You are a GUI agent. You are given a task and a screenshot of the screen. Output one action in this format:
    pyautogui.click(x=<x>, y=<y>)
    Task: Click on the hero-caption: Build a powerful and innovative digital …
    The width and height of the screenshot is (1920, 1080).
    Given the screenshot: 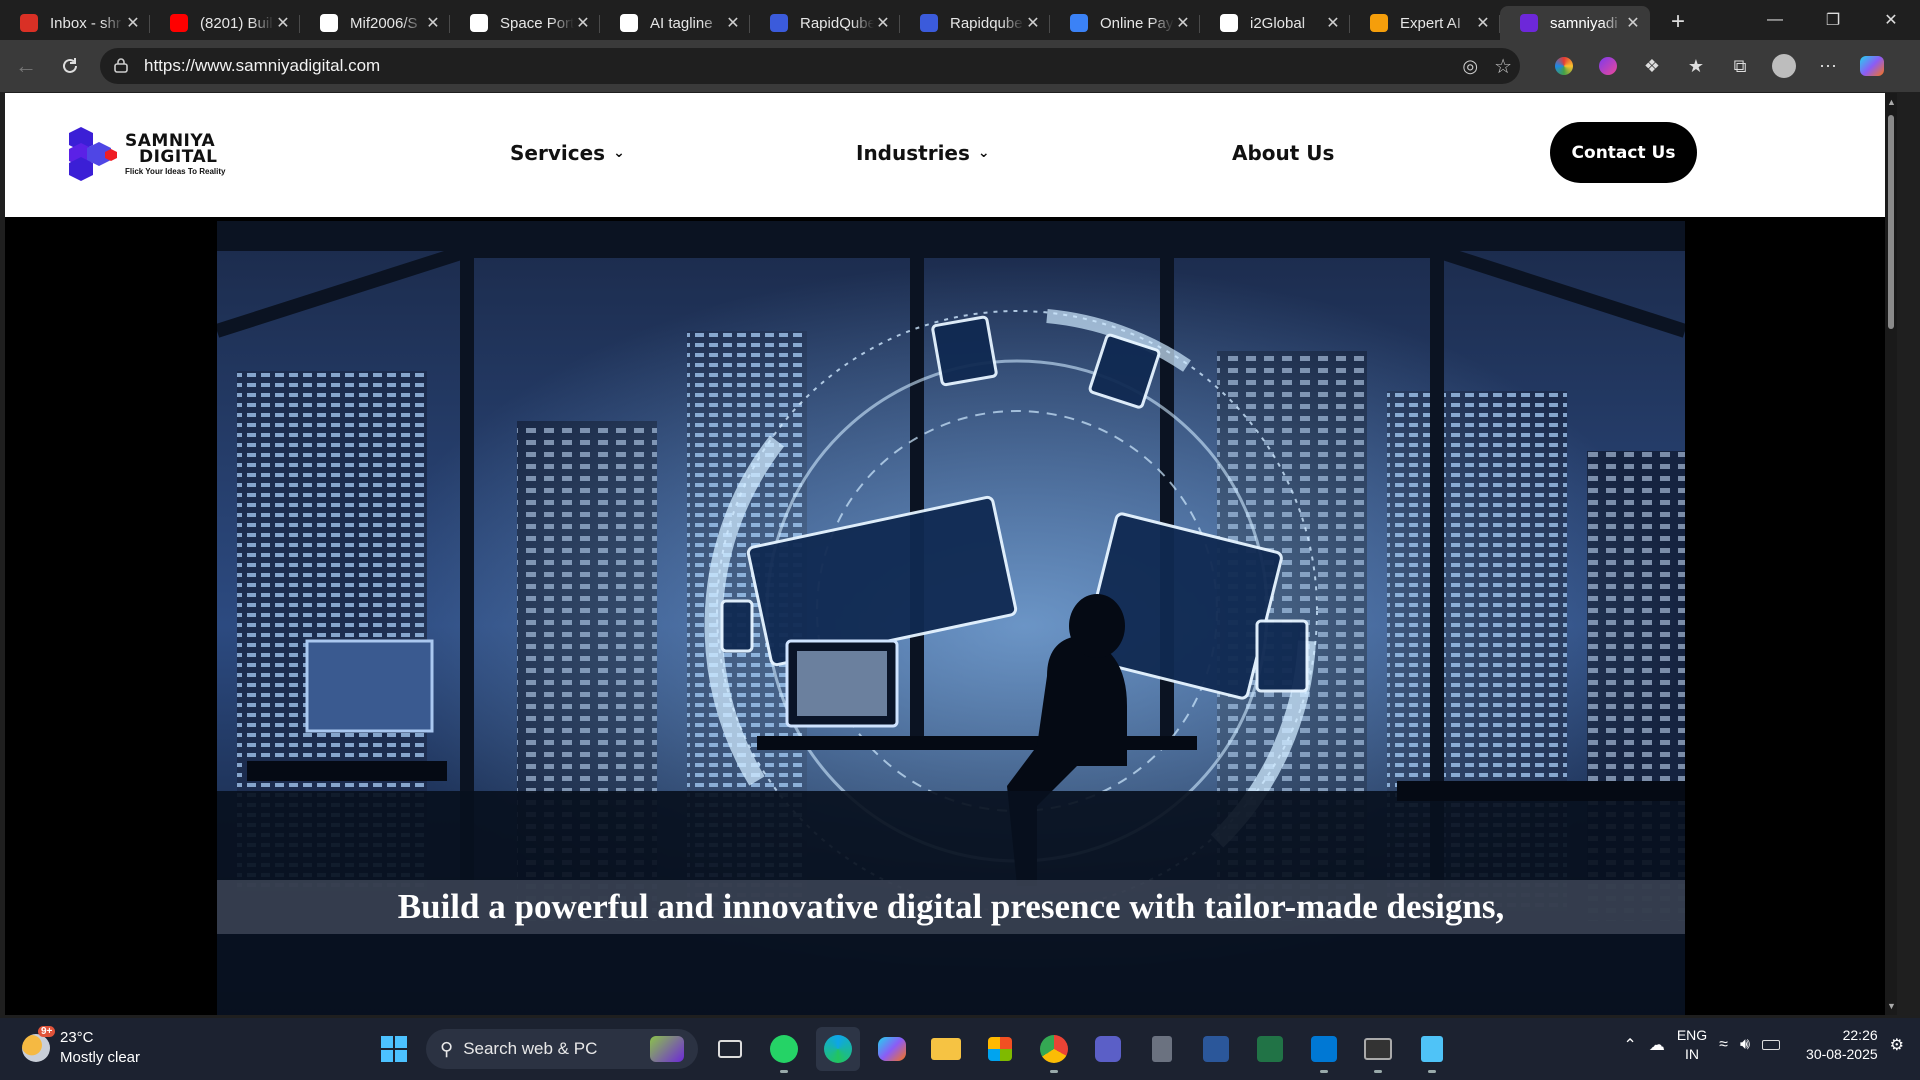 What is the action you would take?
    pyautogui.click(x=951, y=907)
    